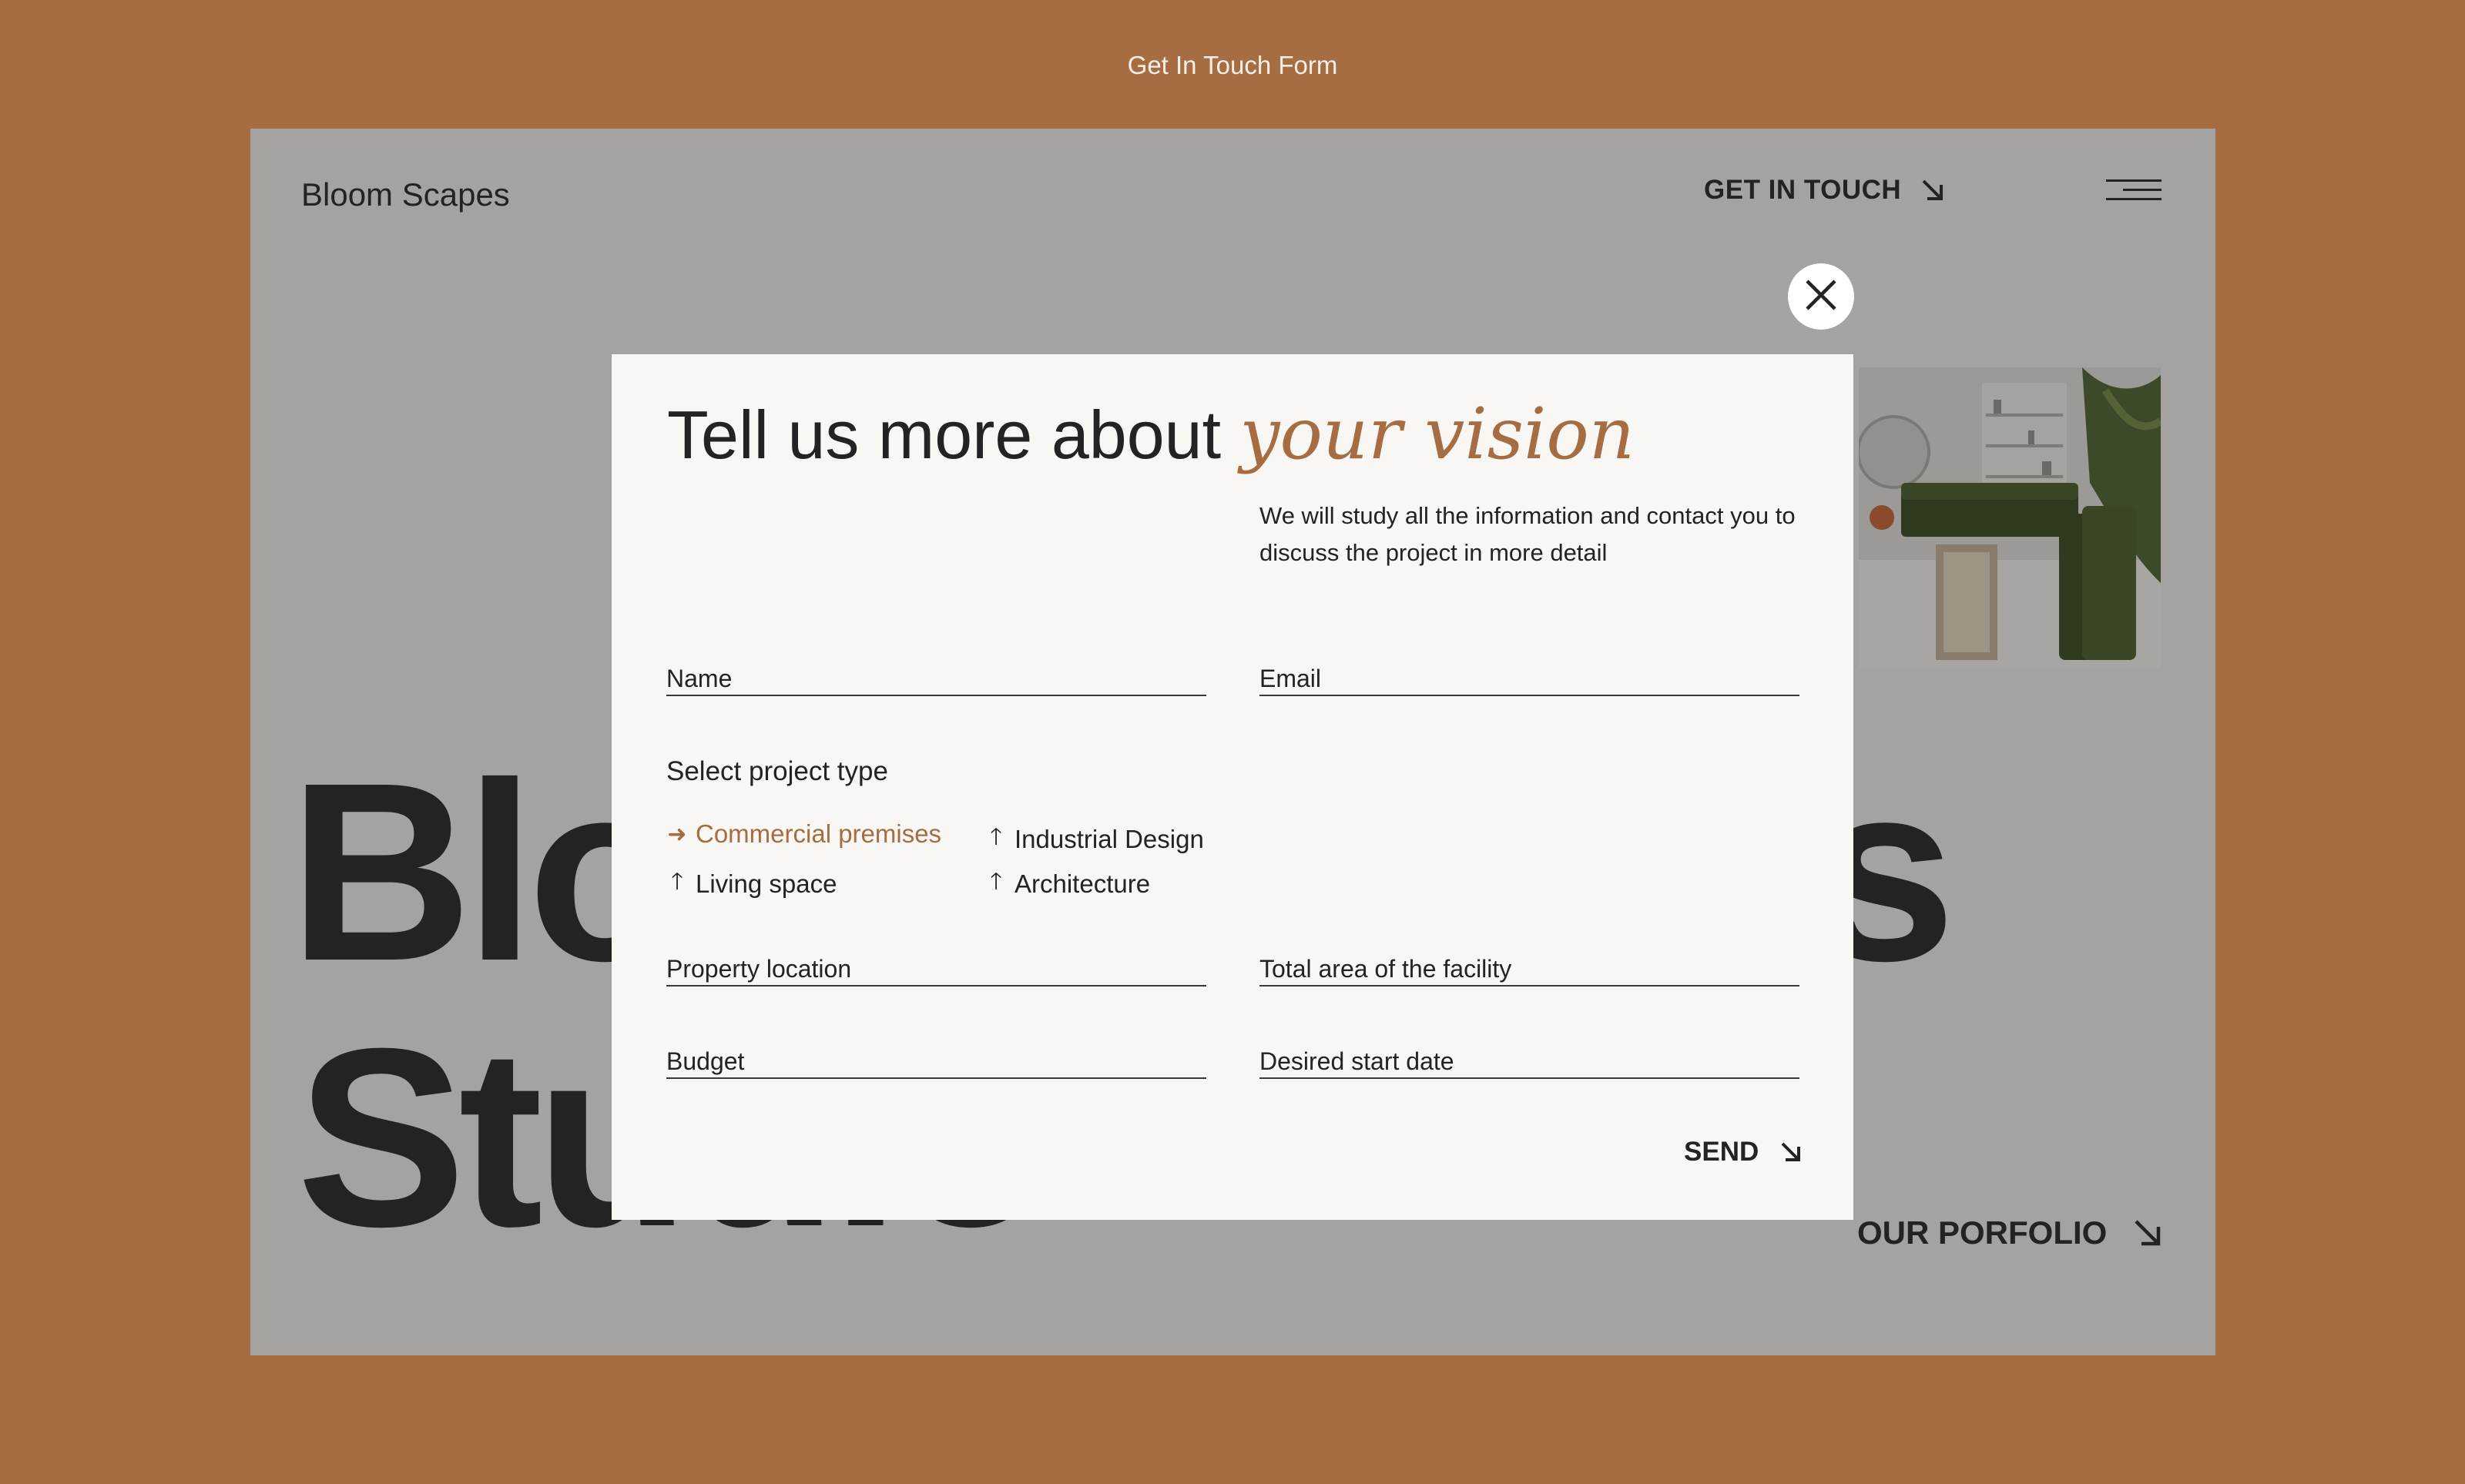  What do you see at coordinates (1529, 1059) in the screenshot?
I see `start-date-field: Desired start date` at bounding box center [1529, 1059].